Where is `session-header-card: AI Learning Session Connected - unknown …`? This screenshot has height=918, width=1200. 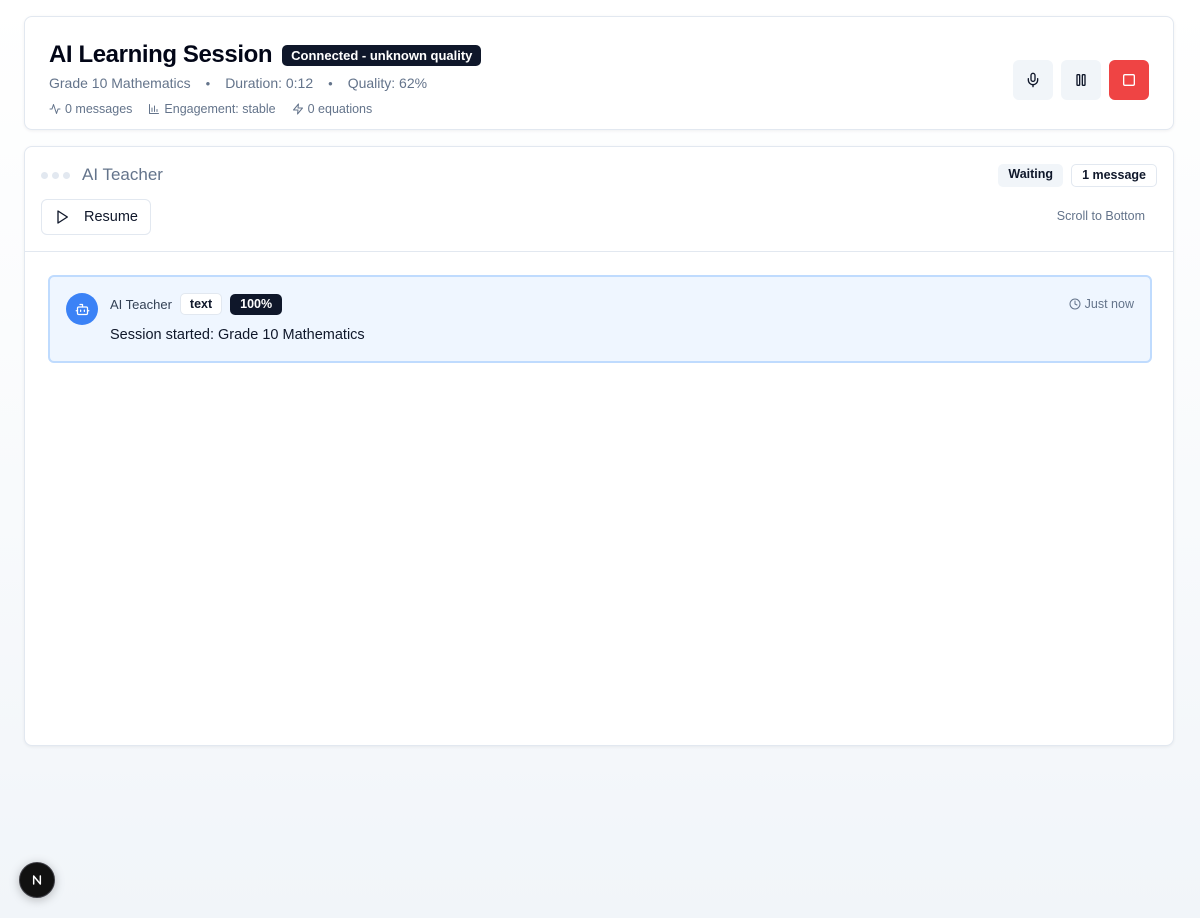
session-header-card: AI Learning Session Connected - unknown … is located at coordinates (599, 73).